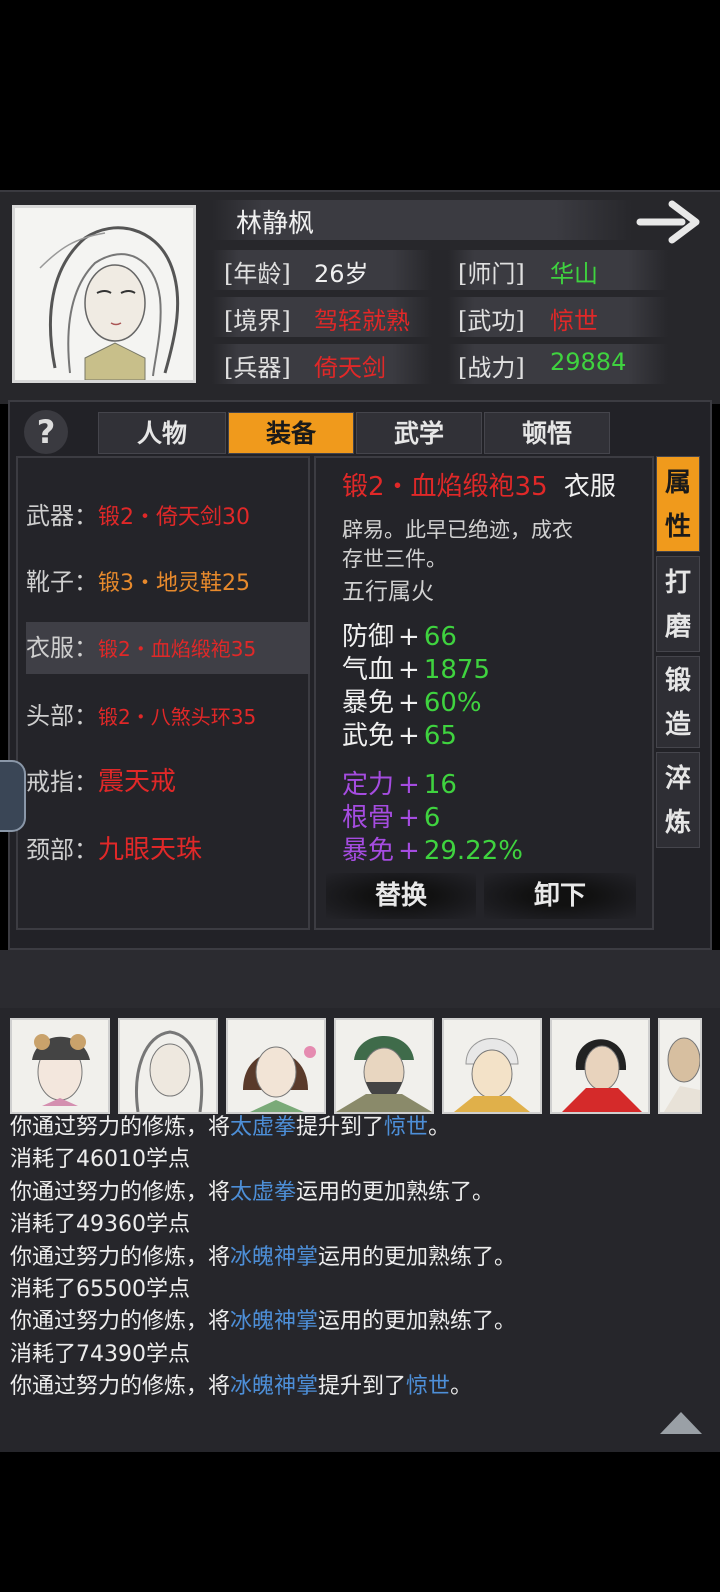 This screenshot has width=720, height=1592. What do you see at coordinates (104, 294) in the screenshot?
I see `character-portrait` at bounding box center [104, 294].